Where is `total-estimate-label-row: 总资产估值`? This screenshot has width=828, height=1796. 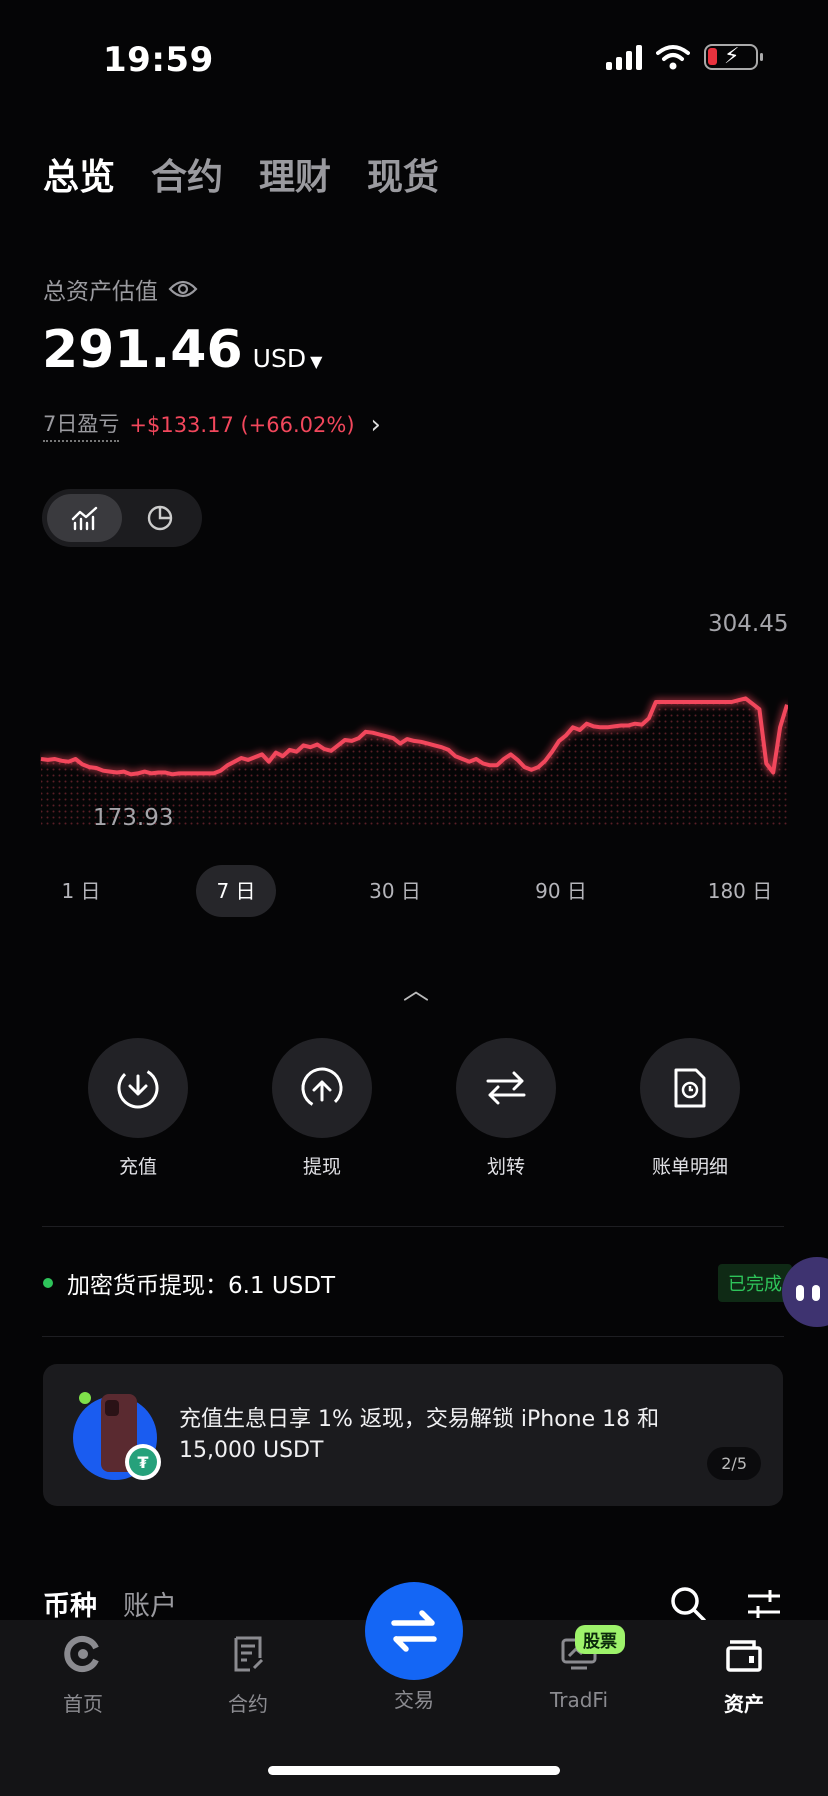 total-estimate-label-row: 总资产估值 is located at coordinates (120, 289).